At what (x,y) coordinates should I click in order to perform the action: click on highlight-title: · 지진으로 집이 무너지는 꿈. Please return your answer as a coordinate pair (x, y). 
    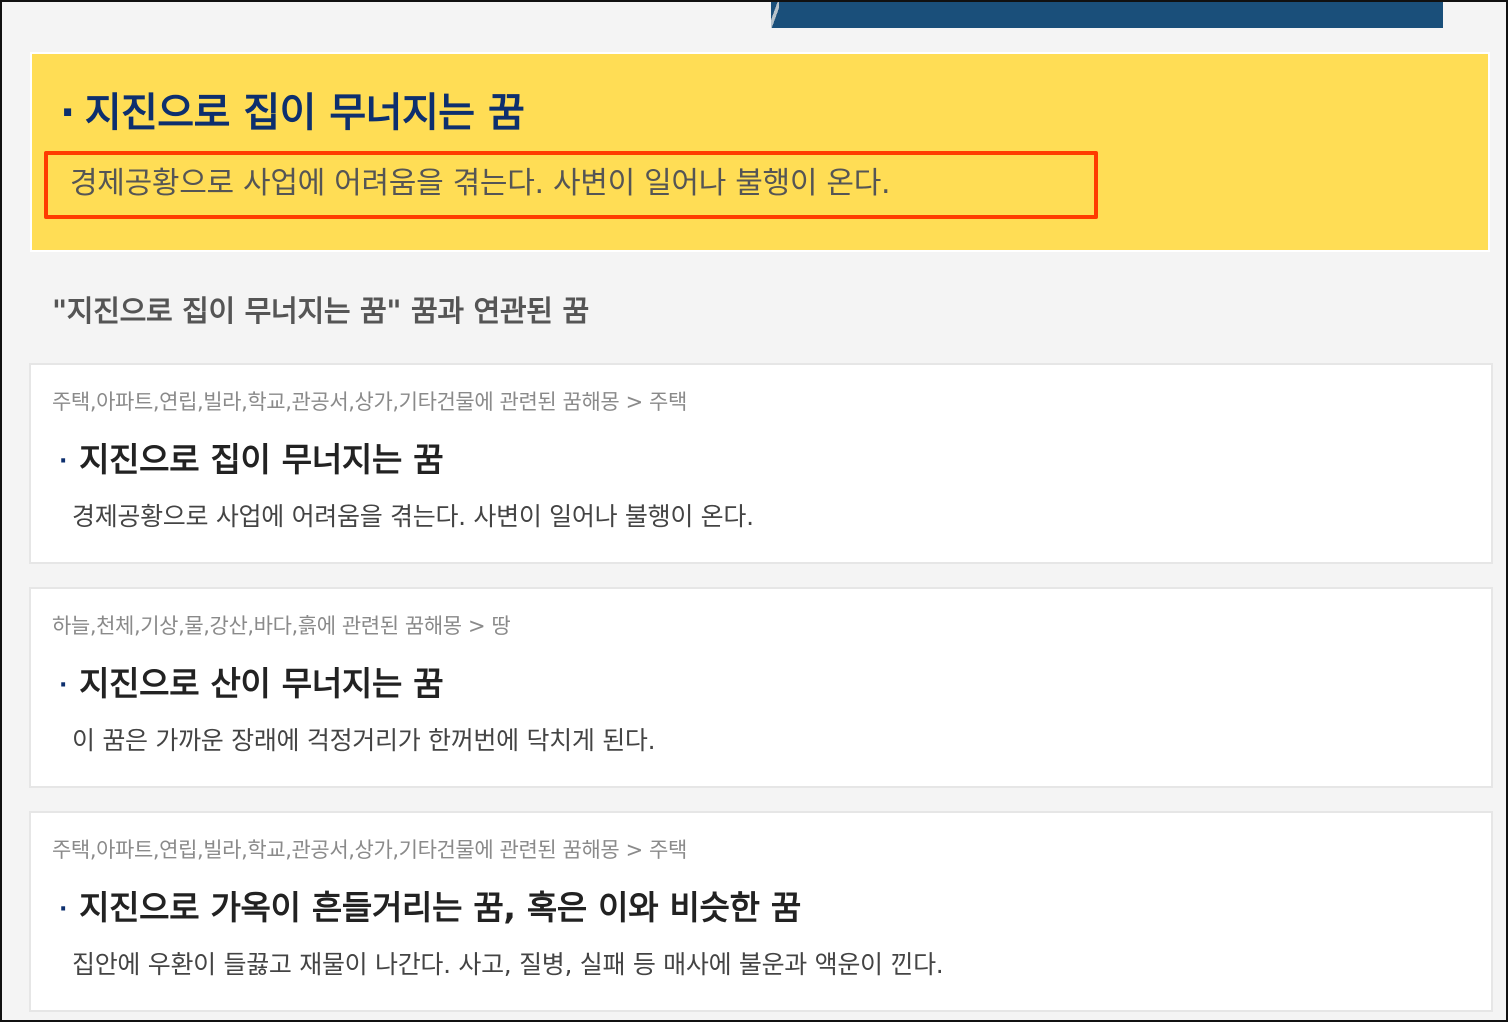
    Looking at the image, I should click on (292, 109).